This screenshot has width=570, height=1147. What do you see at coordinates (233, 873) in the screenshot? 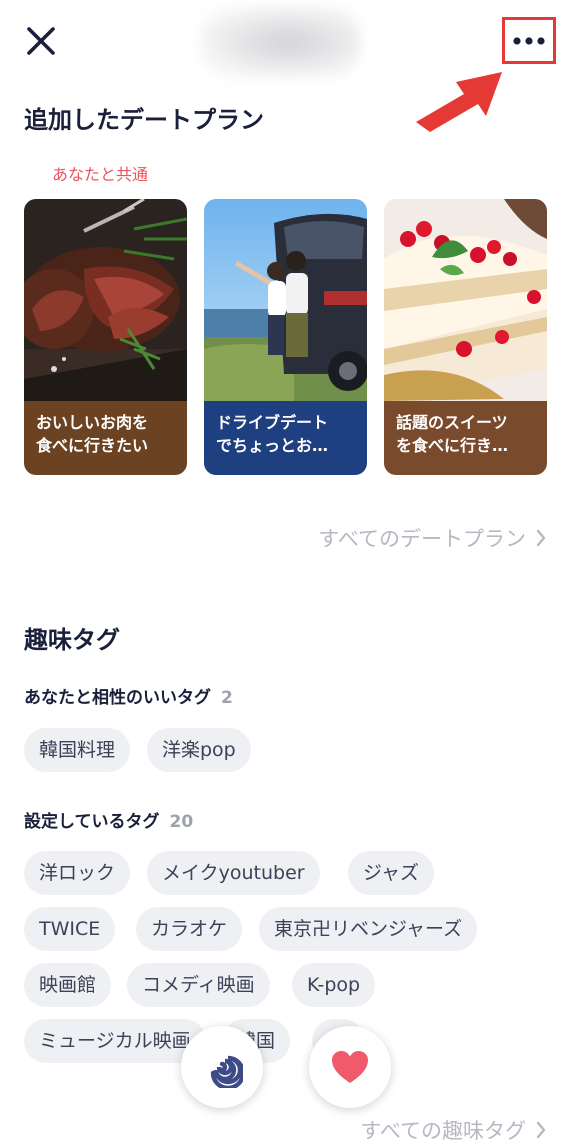
I see `tag-chip: メイクyoutuber` at bounding box center [233, 873].